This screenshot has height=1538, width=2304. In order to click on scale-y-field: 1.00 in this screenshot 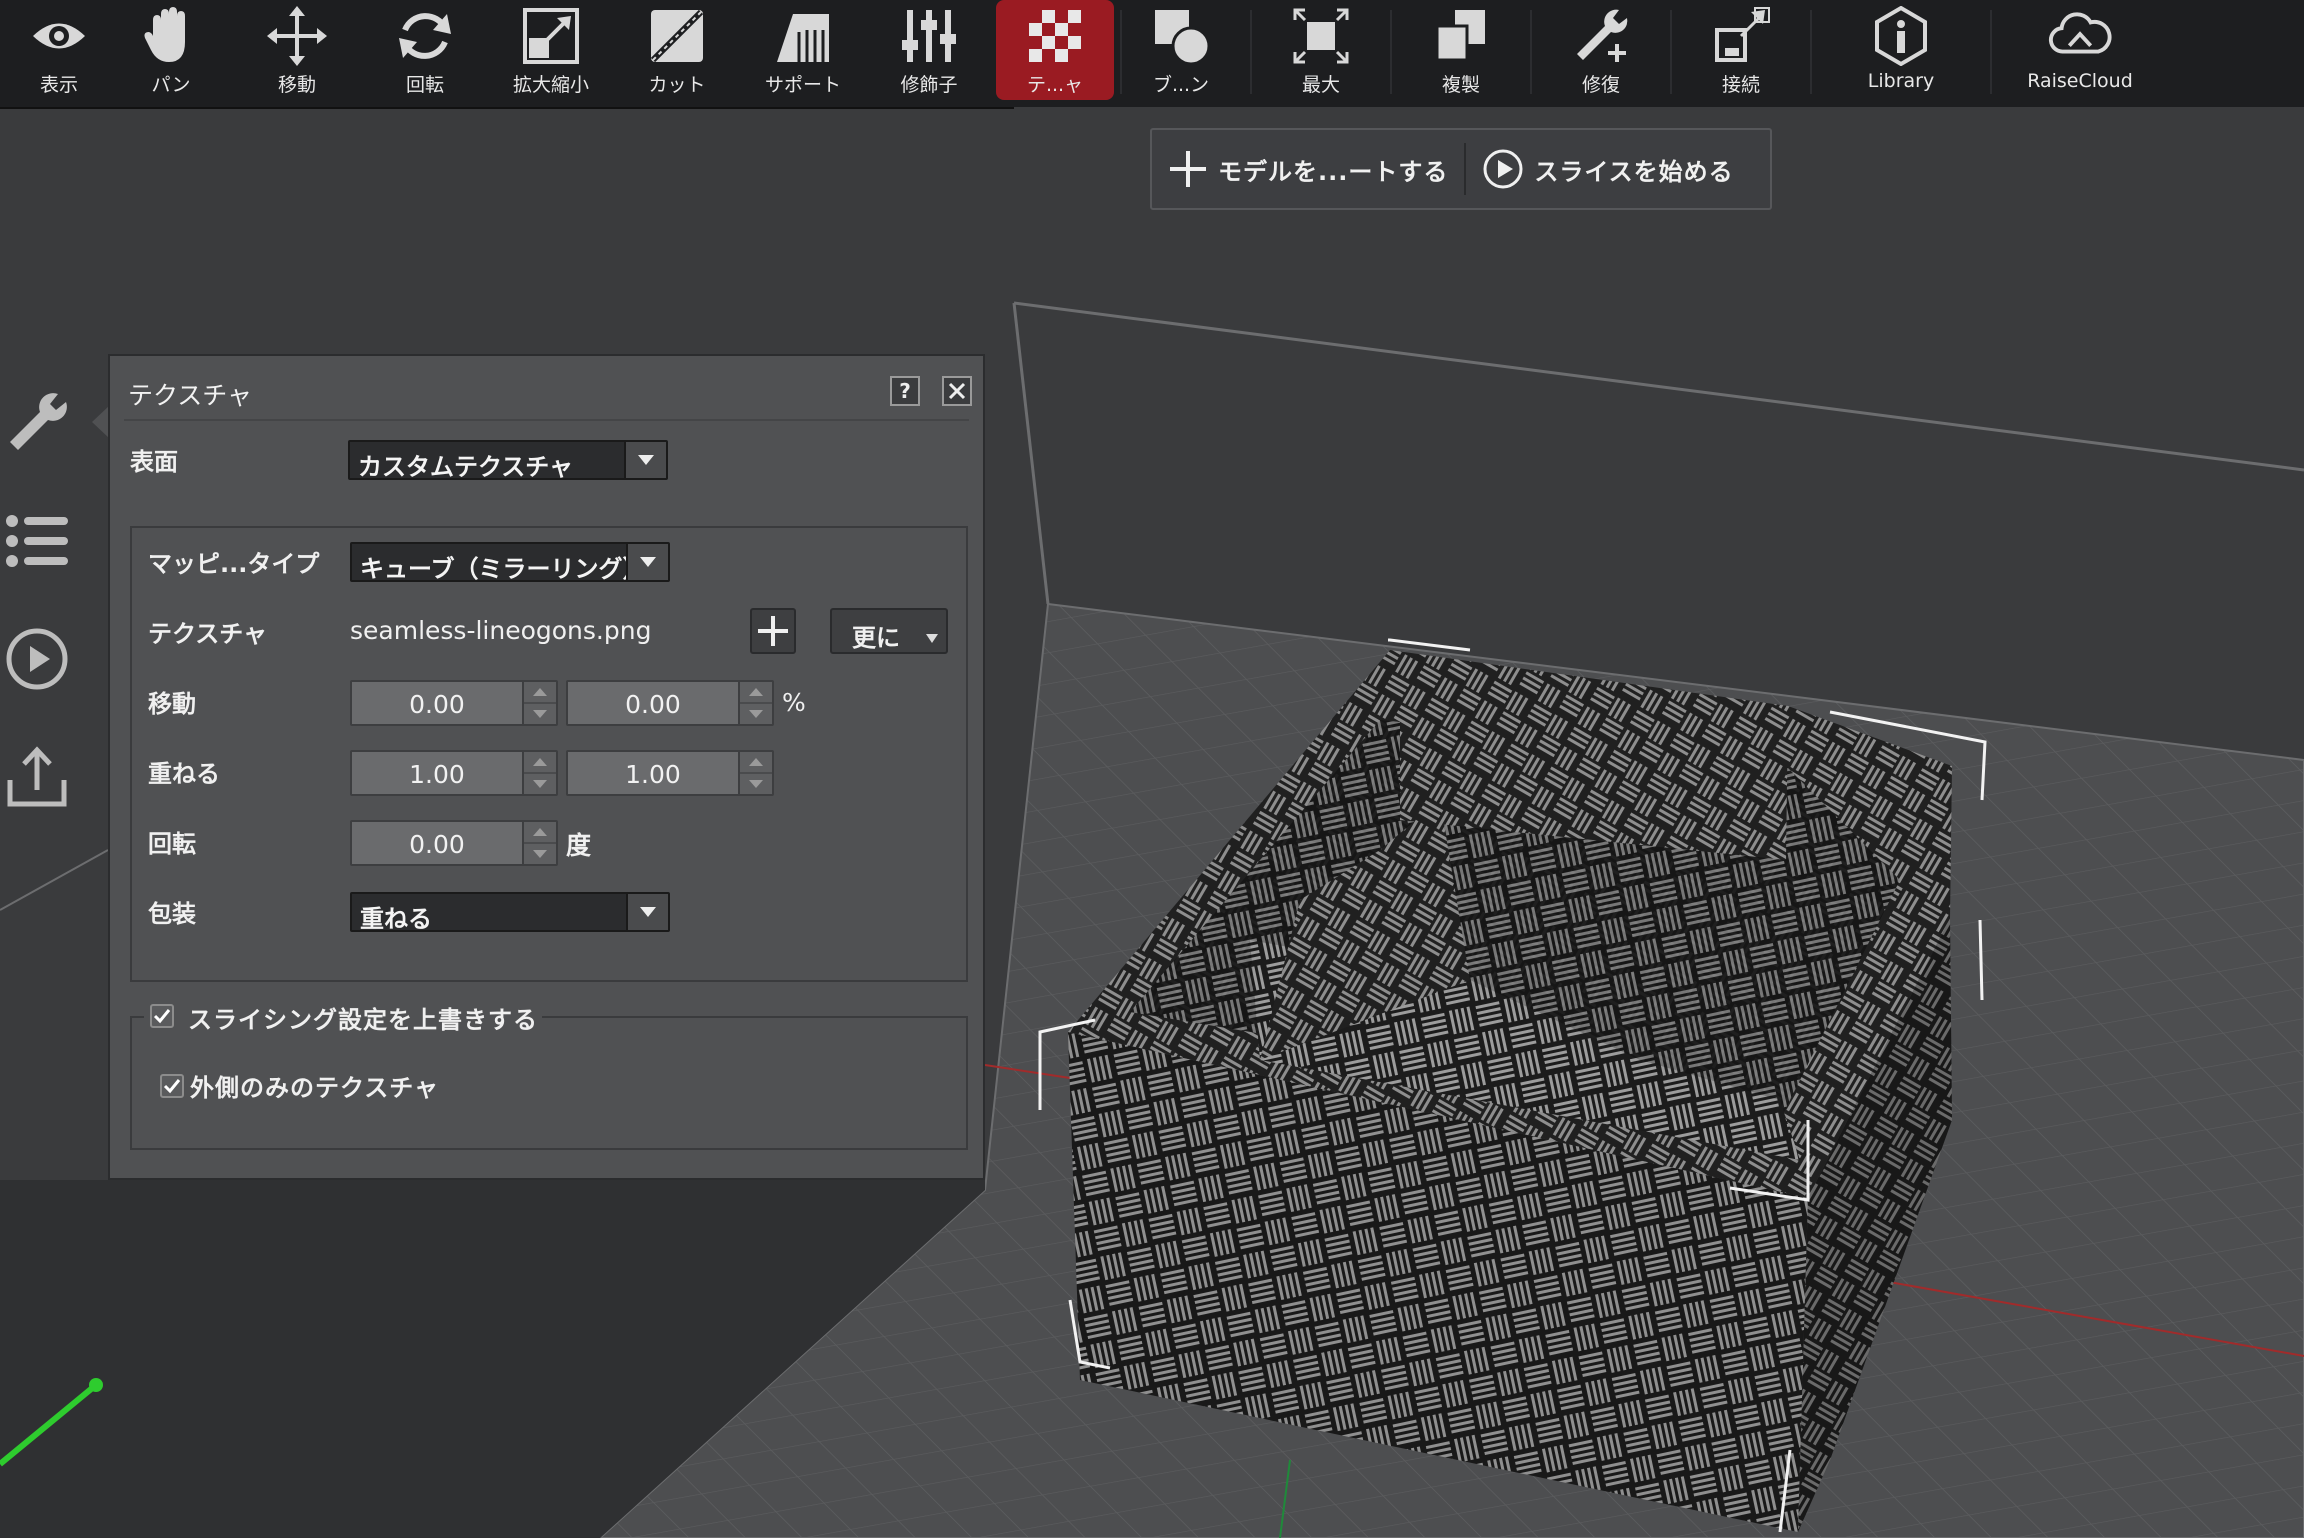, I will do `click(670, 773)`.